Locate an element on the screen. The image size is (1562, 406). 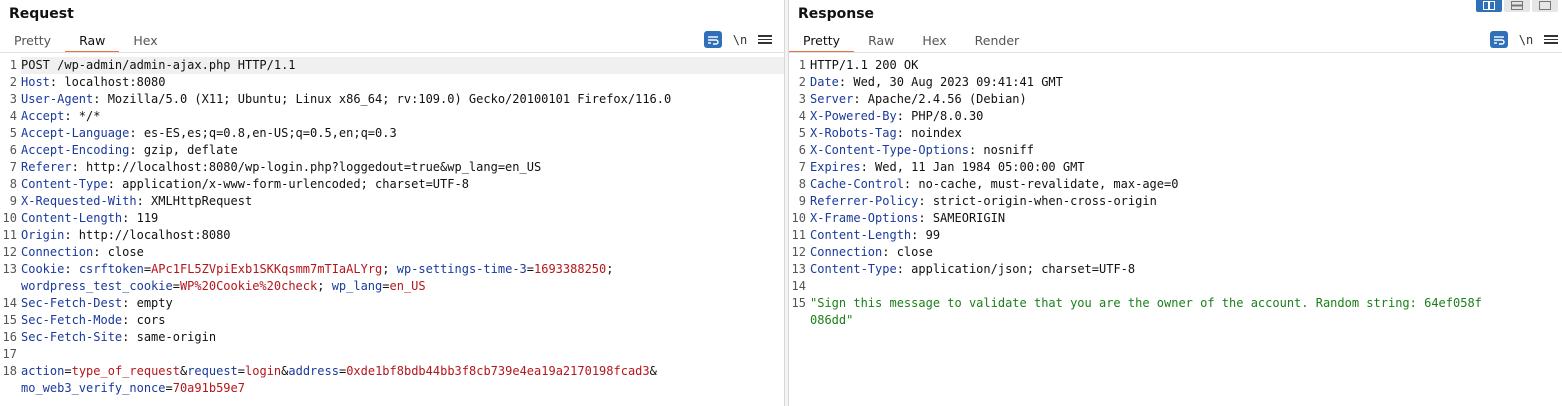
line-number: 12 is located at coordinates (798, 252).